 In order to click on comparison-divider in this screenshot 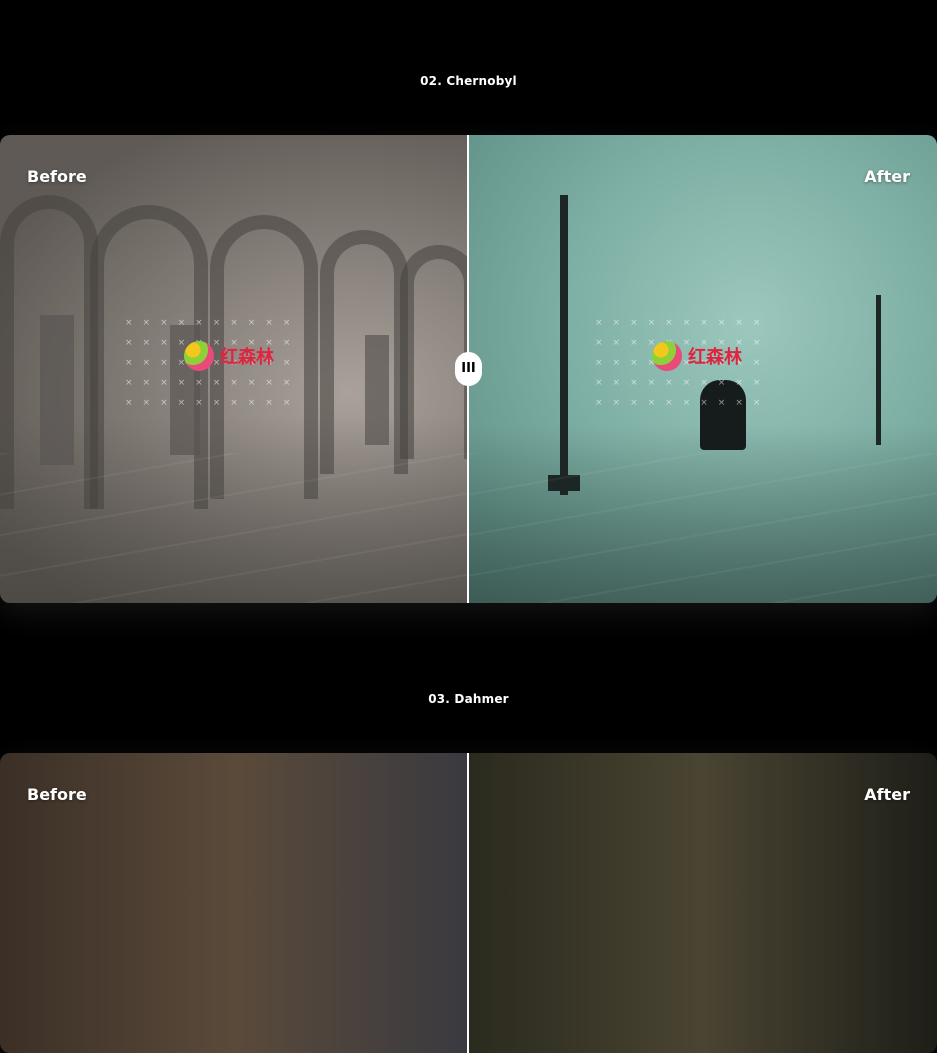, I will do `click(468, 903)`.